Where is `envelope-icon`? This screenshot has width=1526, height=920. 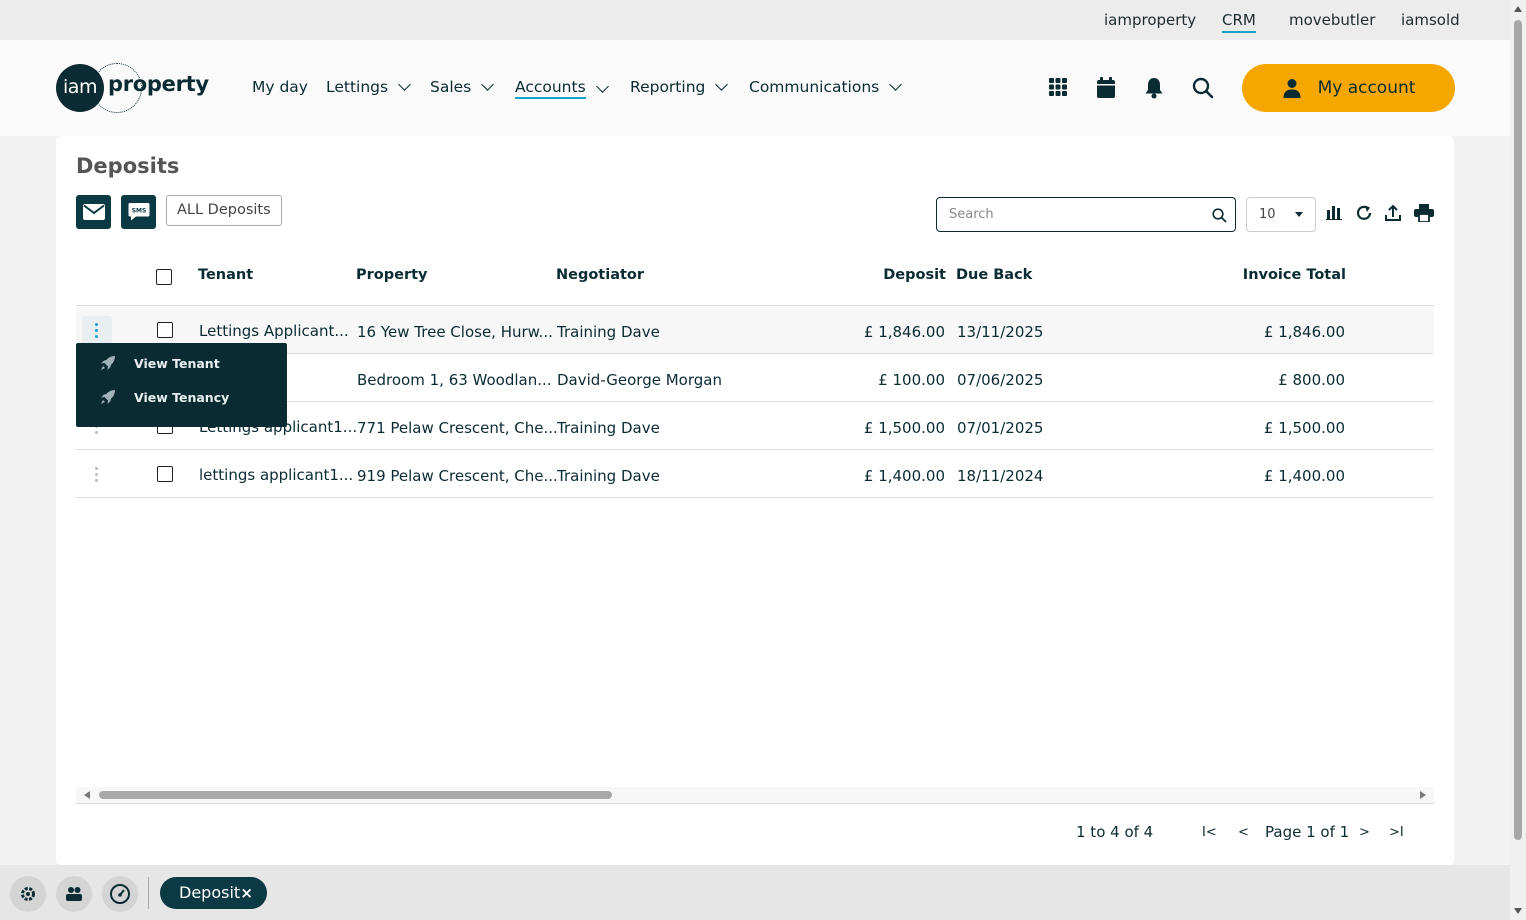 envelope-icon is located at coordinates (93, 212).